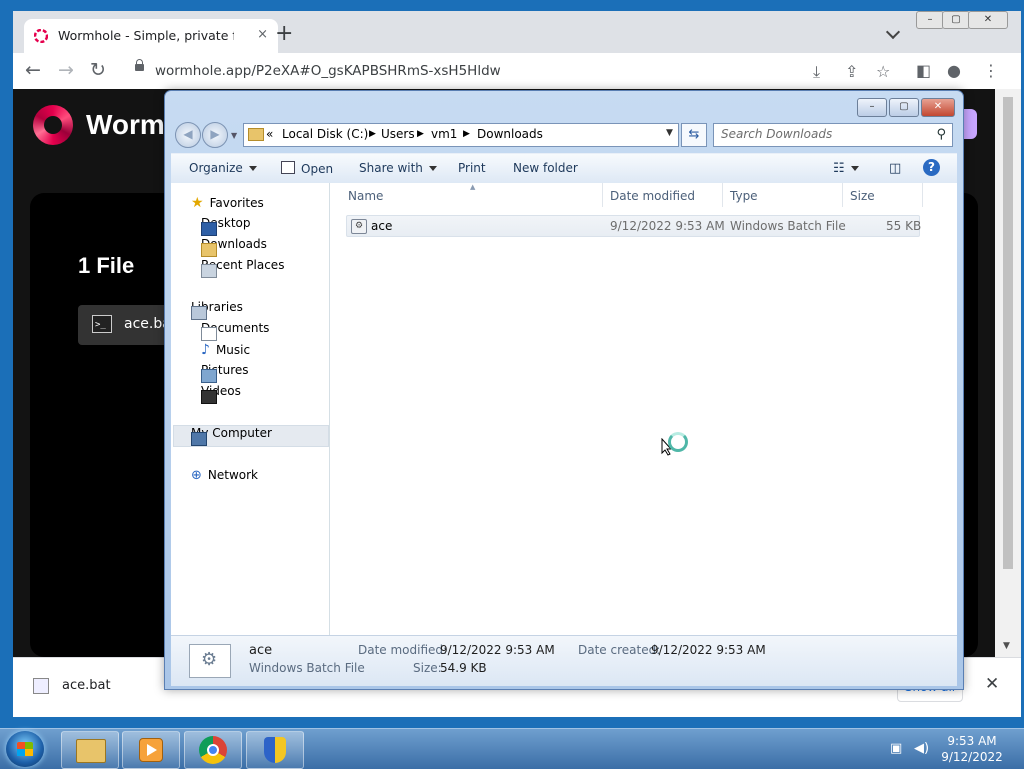  I want to click on organize-menu: Organize, so click(223, 168).